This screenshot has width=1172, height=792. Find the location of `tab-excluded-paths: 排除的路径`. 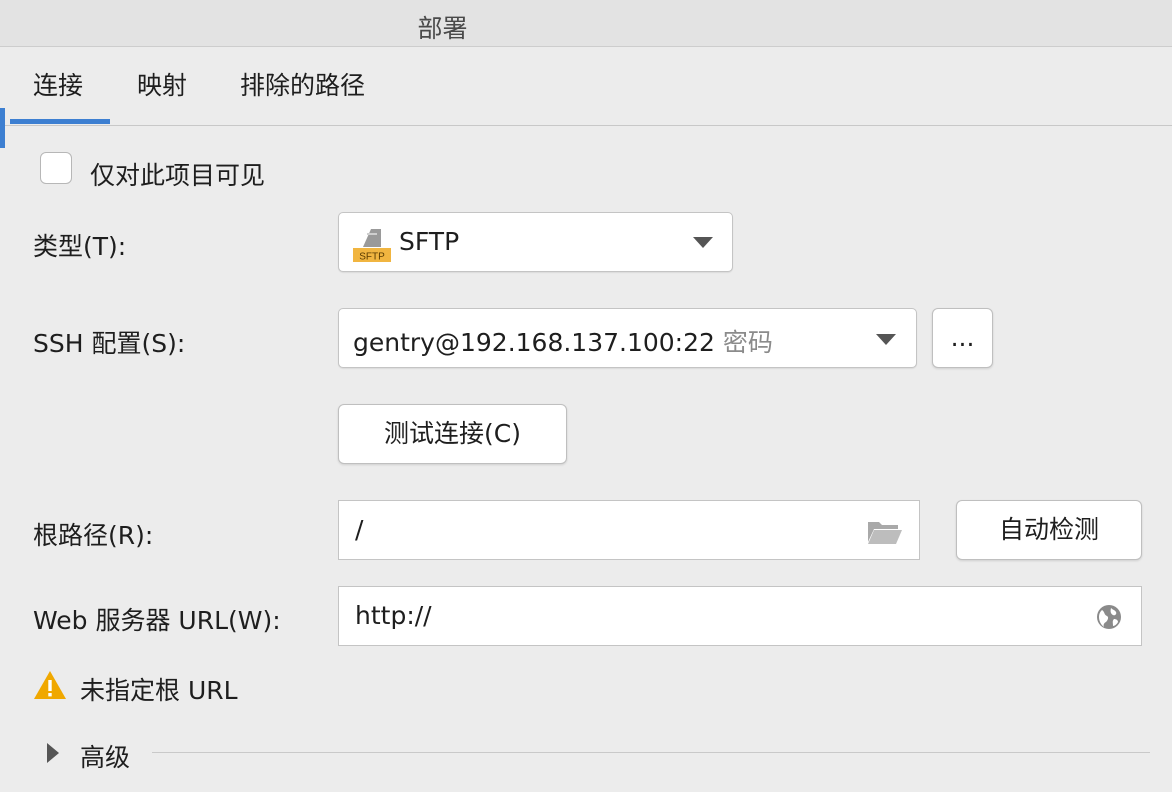

tab-excluded-paths: 排除的路径 is located at coordinates (302, 84).